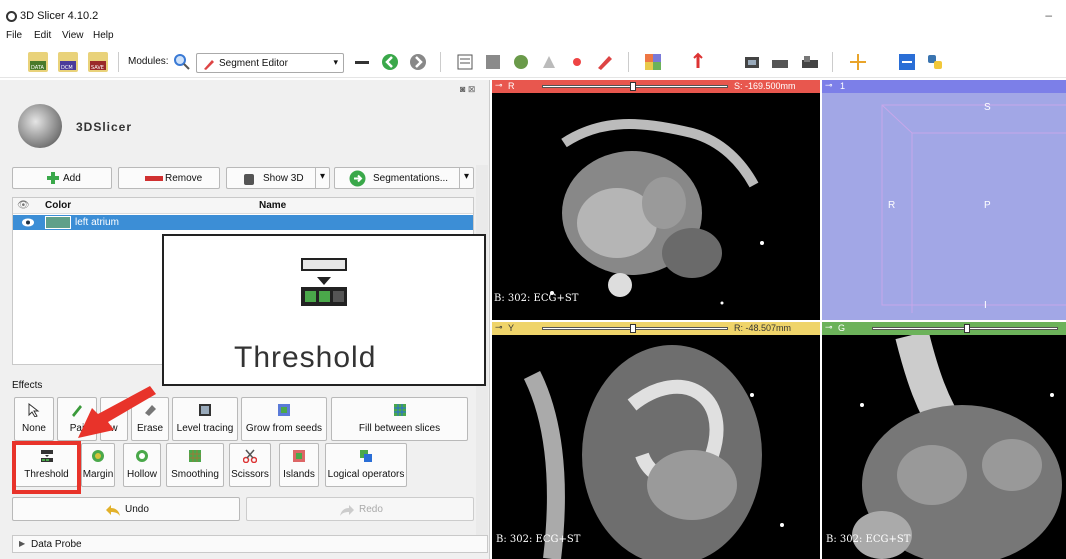 This screenshot has height=559, width=1066. Describe the element at coordinates (283, 178) in the screenshot. I see `show-3d-label: Show 3D` at that location.